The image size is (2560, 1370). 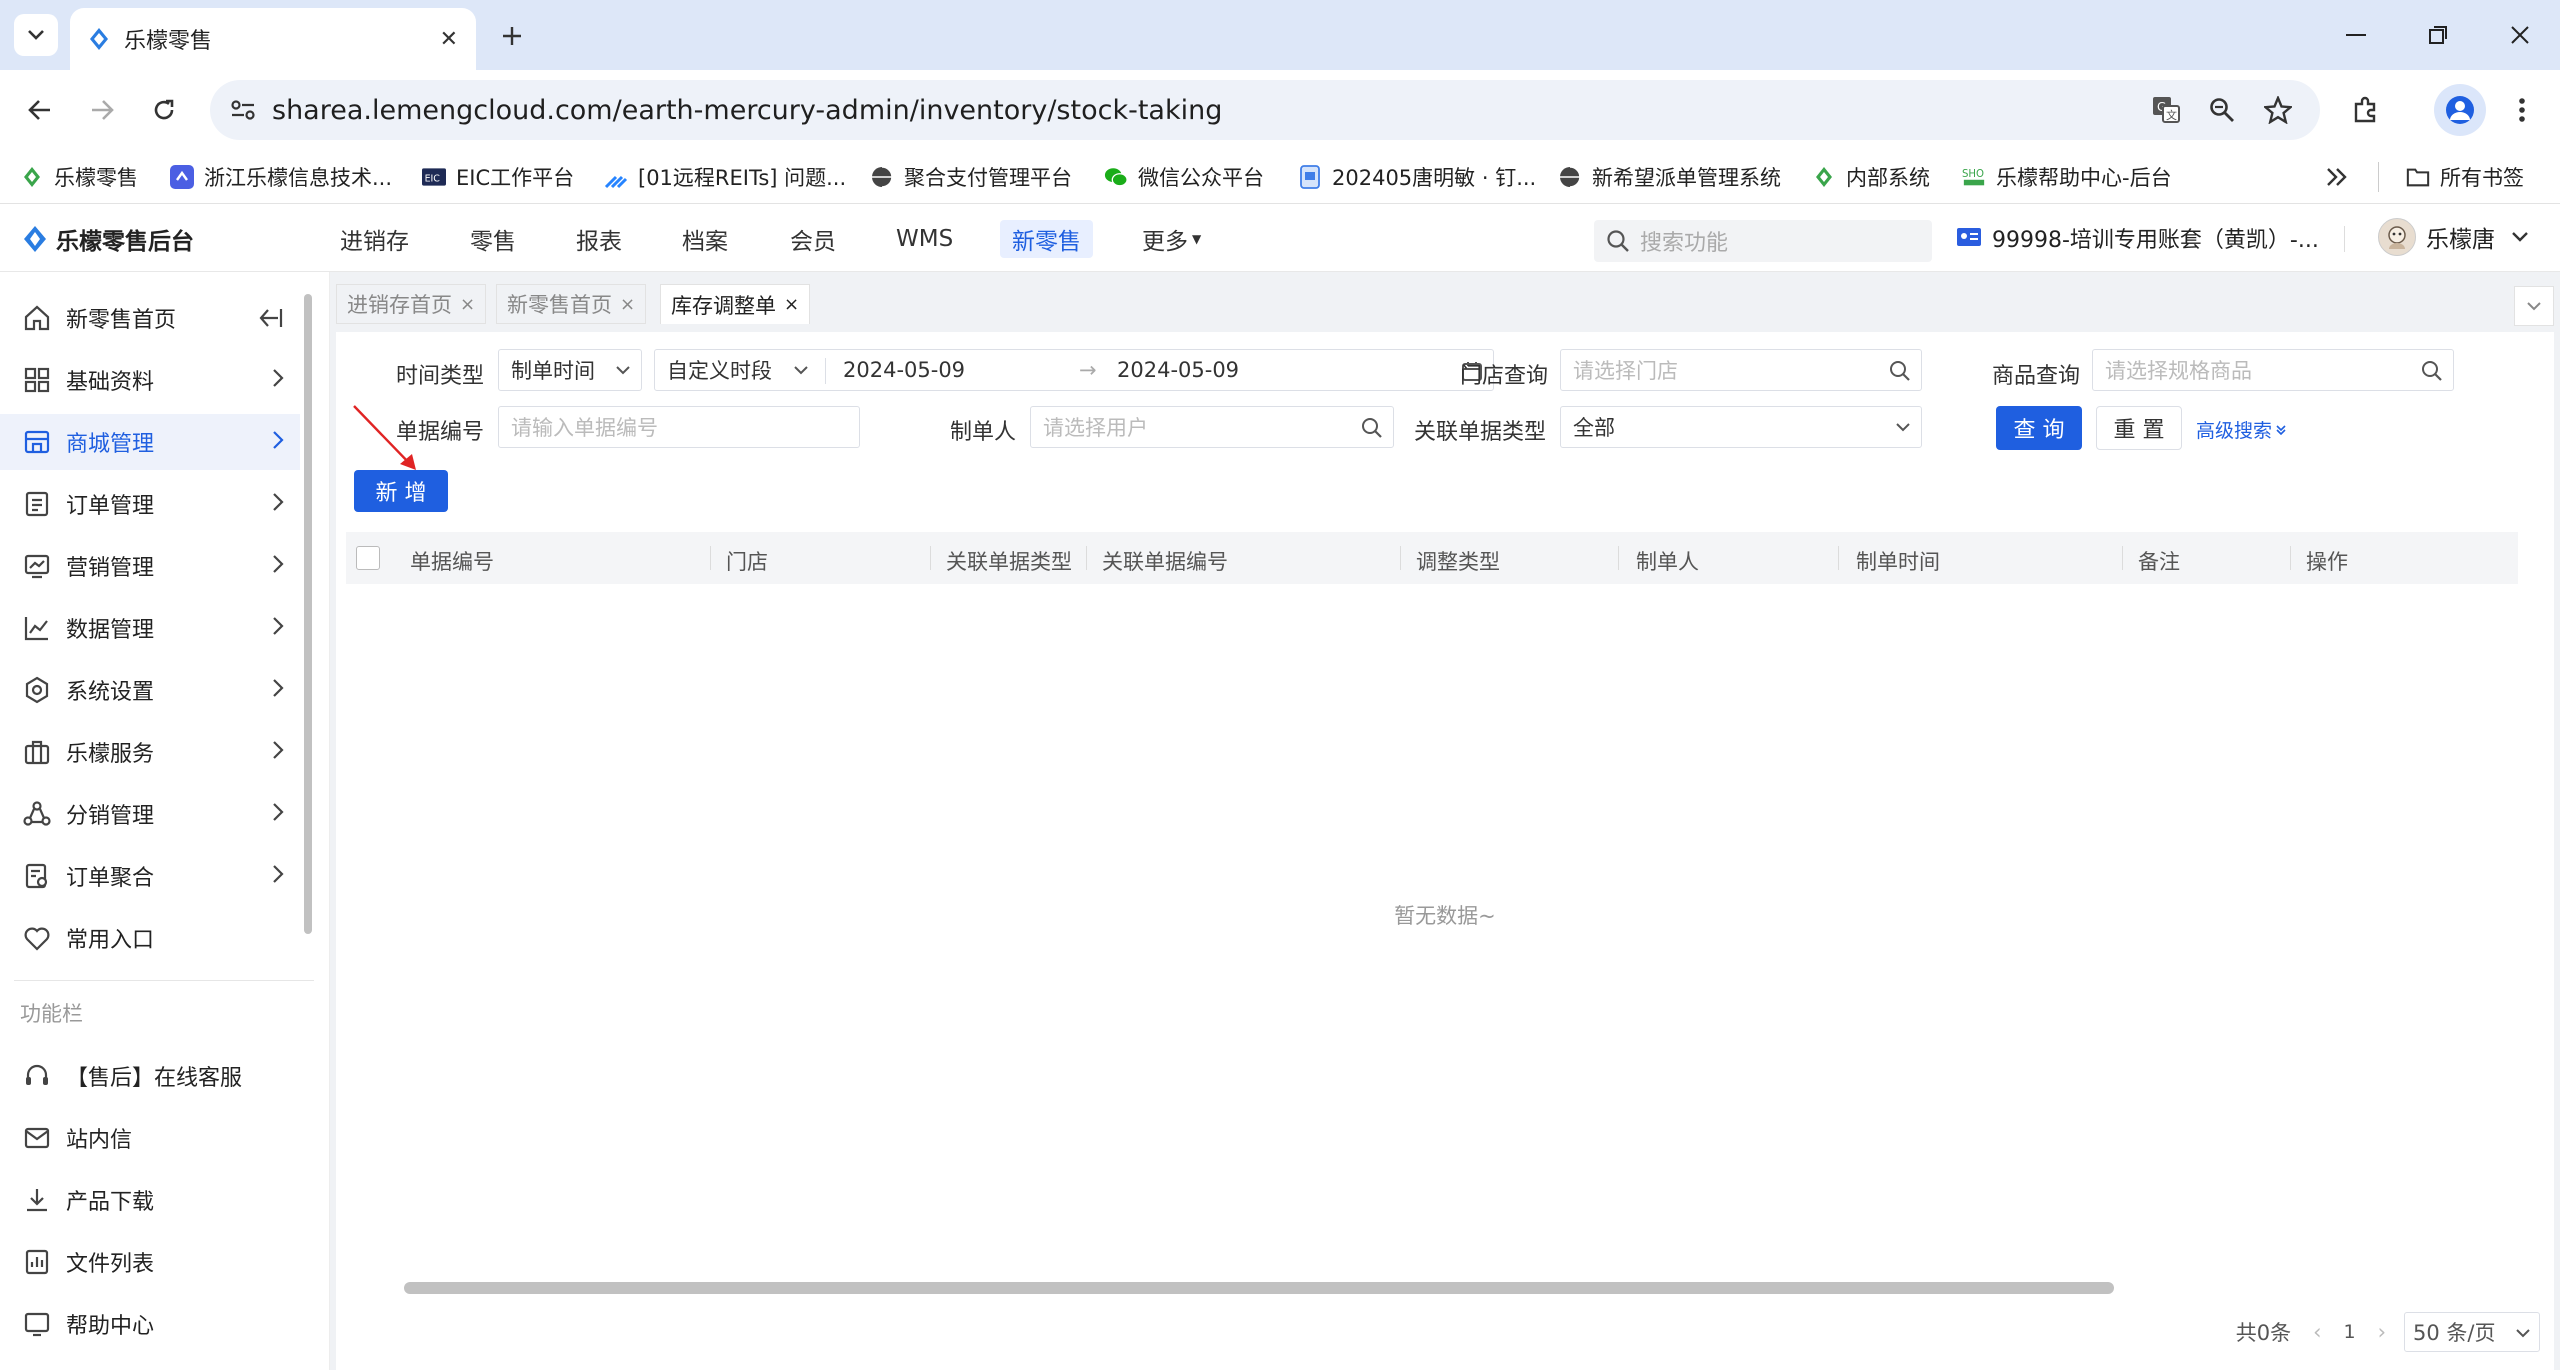 What do you see at coordinates (449, 39) in the screenshot?
I see `close-tab-icon: ✕` at bounding box center [449, 39].